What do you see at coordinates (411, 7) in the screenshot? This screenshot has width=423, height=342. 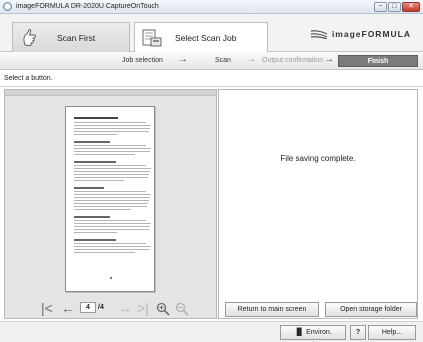 I see `close-button: ✕` at bounding box center [411, 7].